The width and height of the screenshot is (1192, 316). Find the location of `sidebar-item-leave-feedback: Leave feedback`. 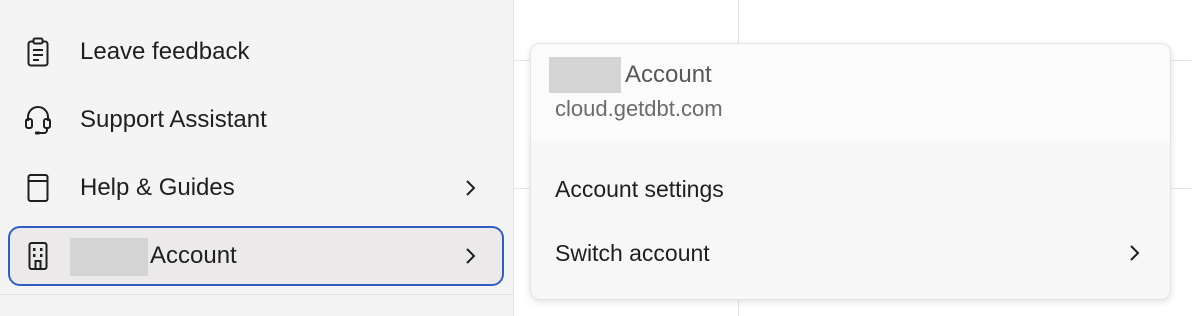

sidebar-item-leave-feedback: Leave feedback is located at coordinates (256, 52).